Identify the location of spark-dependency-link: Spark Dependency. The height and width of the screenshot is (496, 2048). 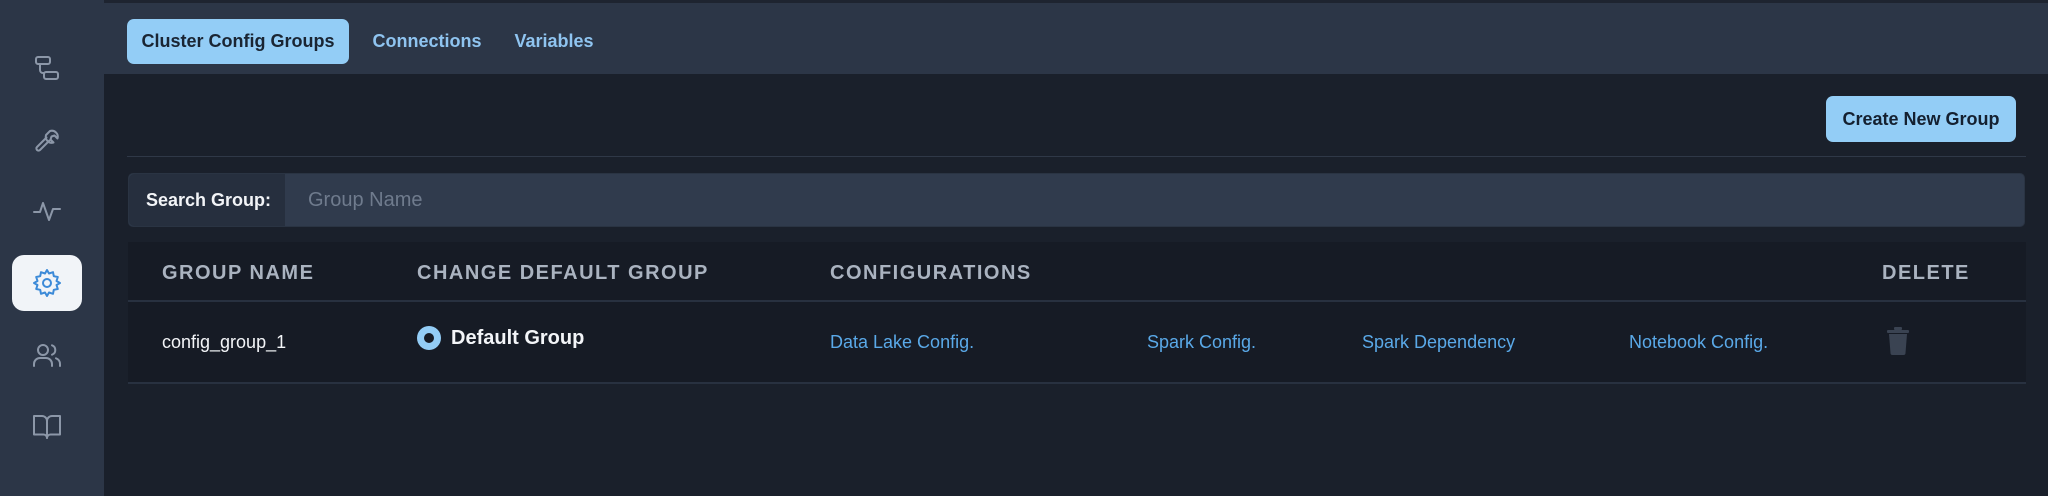
(1438, 342).